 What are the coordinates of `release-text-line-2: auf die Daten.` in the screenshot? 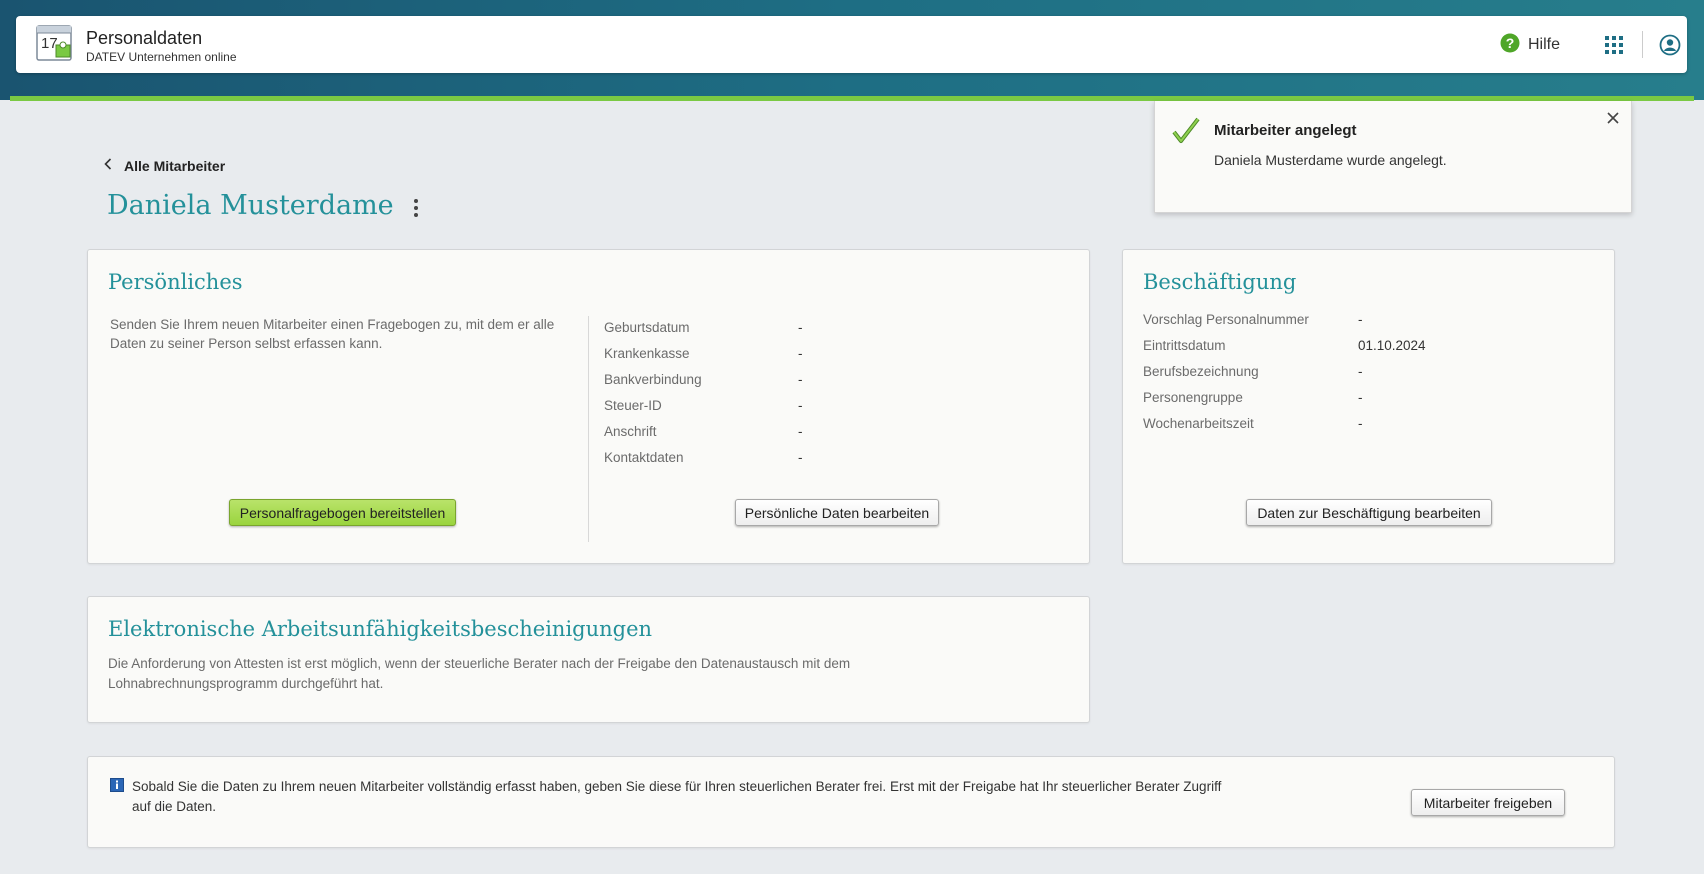 It's located at (174, 806).